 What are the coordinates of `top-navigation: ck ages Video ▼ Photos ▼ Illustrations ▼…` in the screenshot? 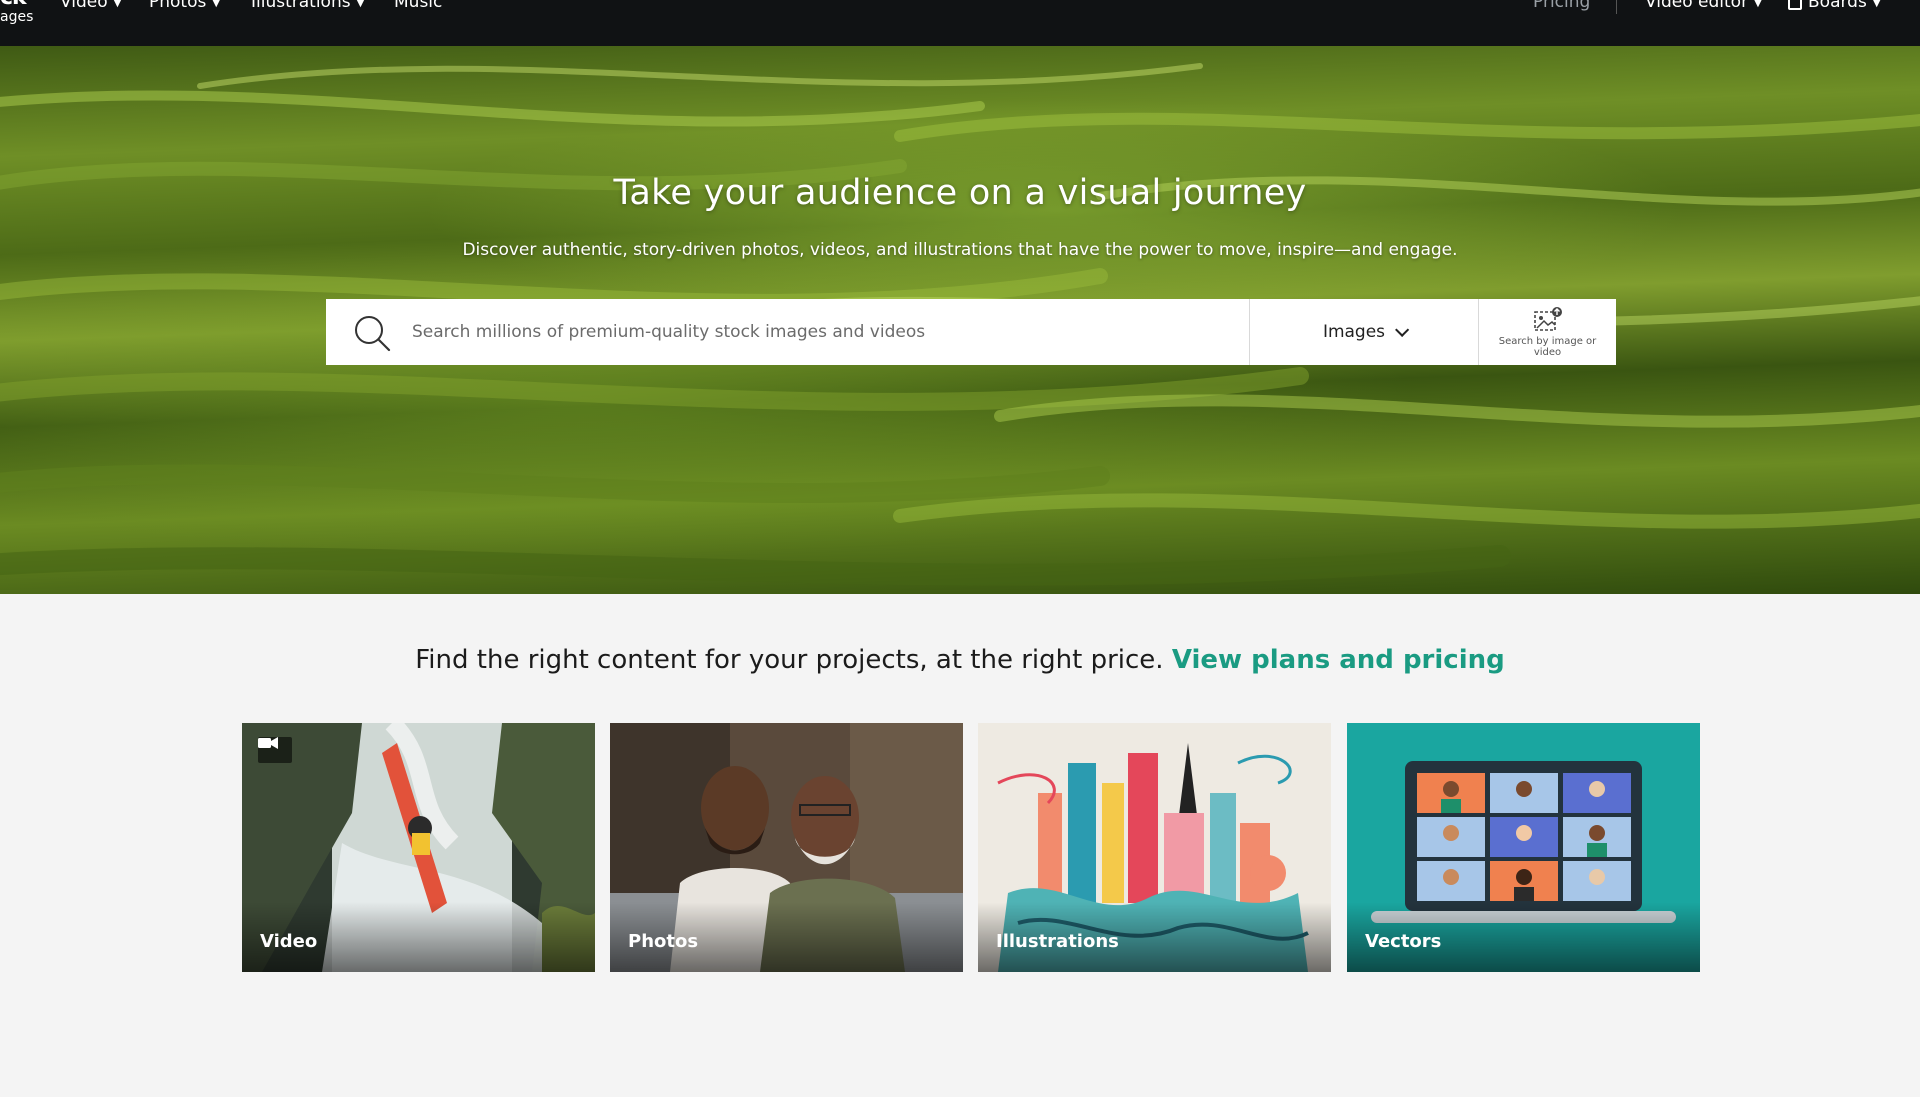 It's located at (960, 23).